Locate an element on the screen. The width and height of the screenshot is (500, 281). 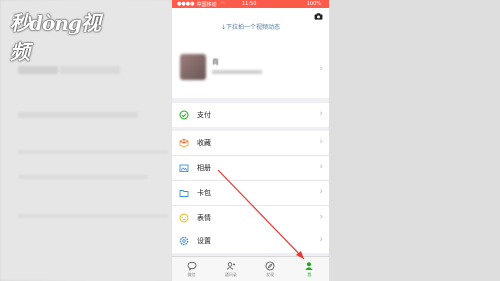
tab-contacts: 通讯录 is located at coordinates (230, 269).